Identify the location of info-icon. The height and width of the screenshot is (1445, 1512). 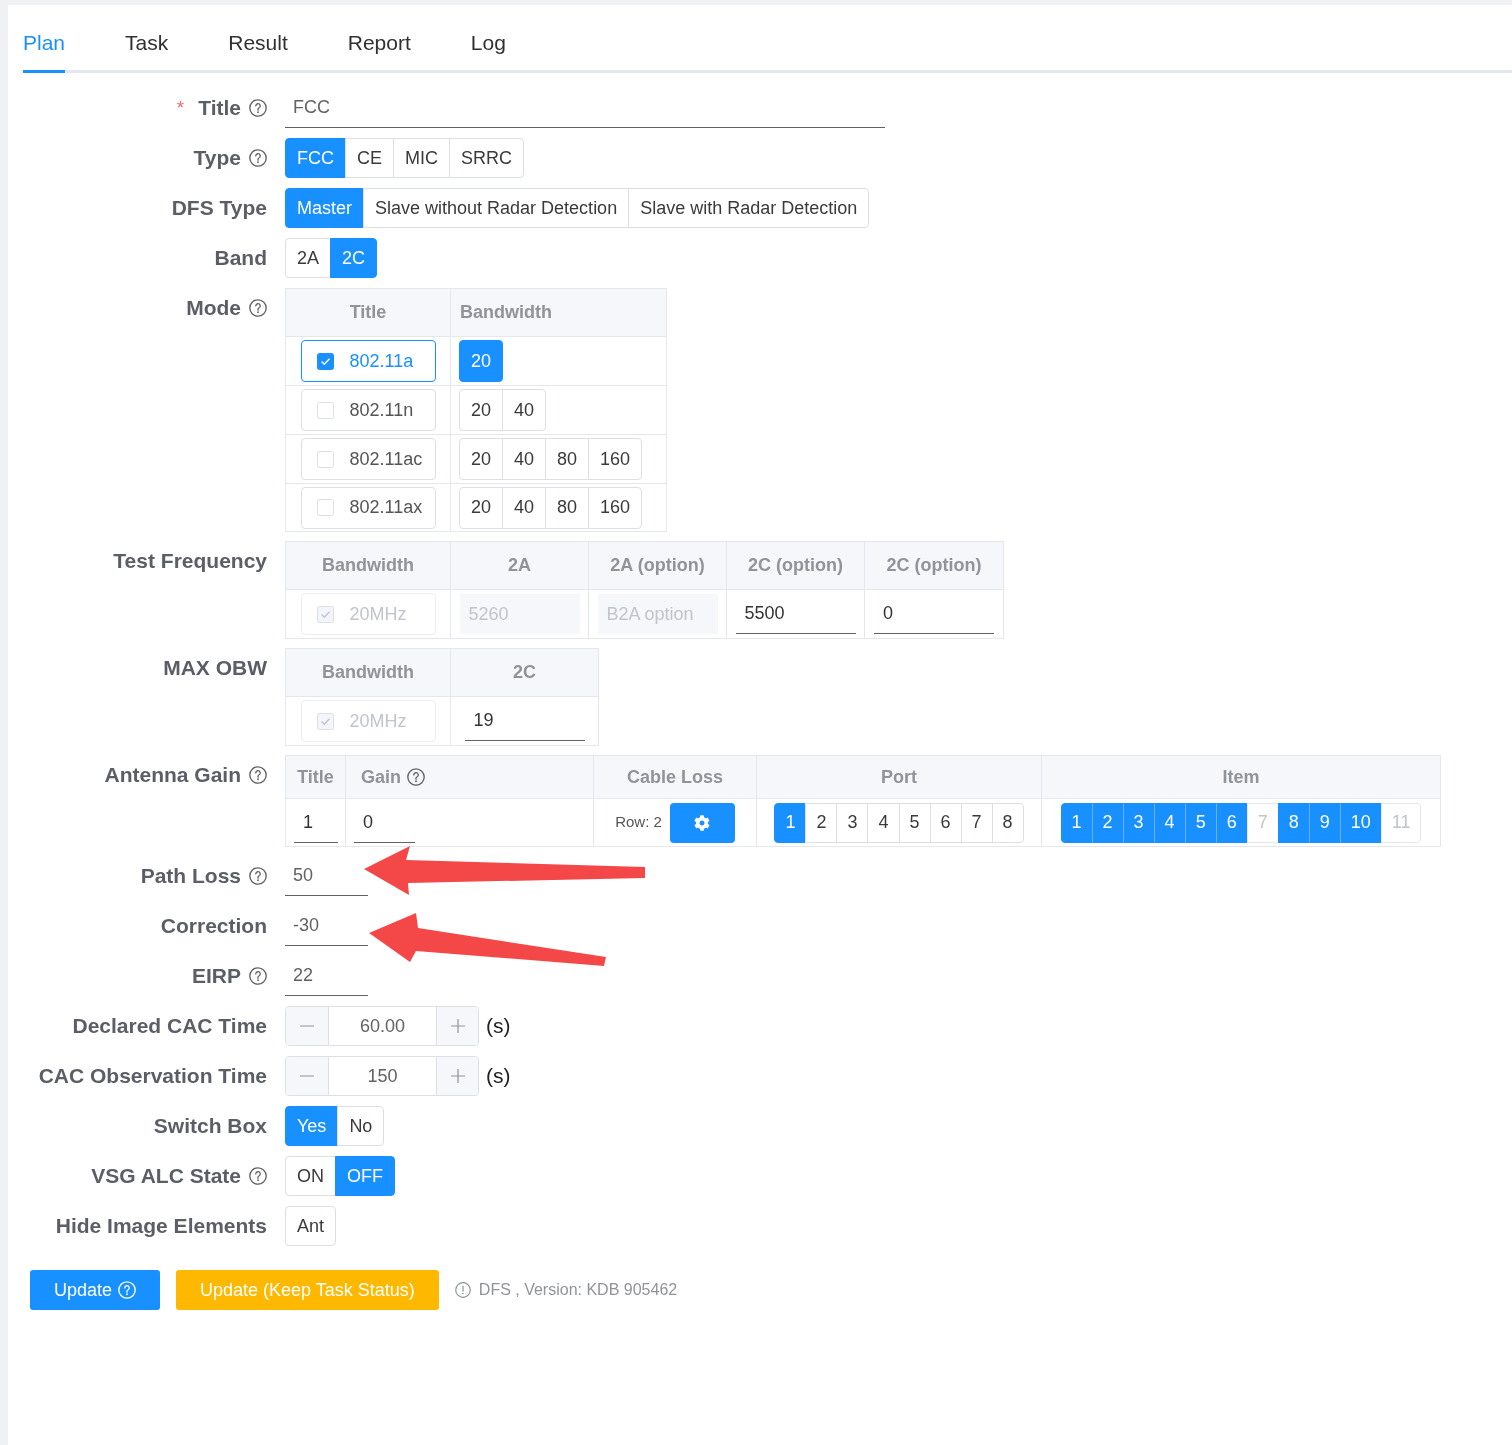
(462, 1290).